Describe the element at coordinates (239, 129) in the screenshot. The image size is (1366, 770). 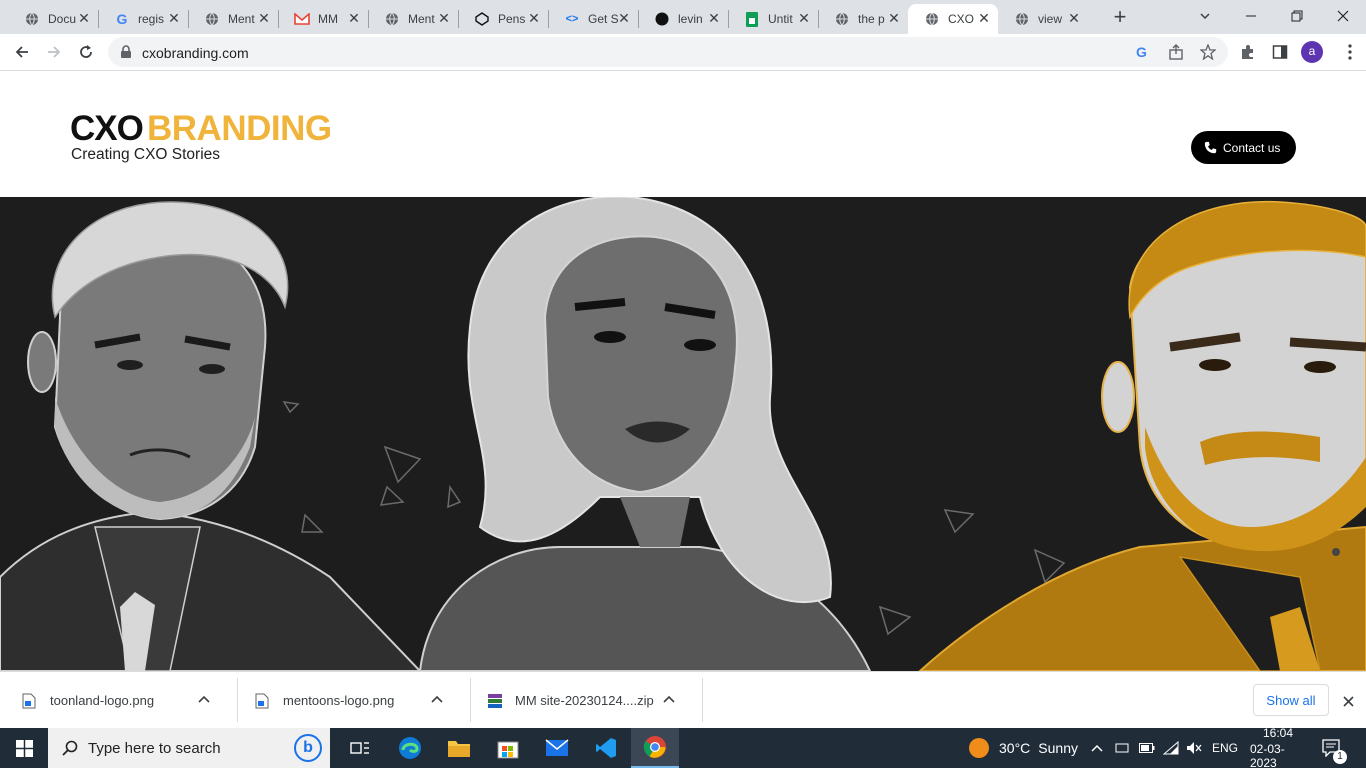
I see `logo-text-branding: BRANDING` at that location.